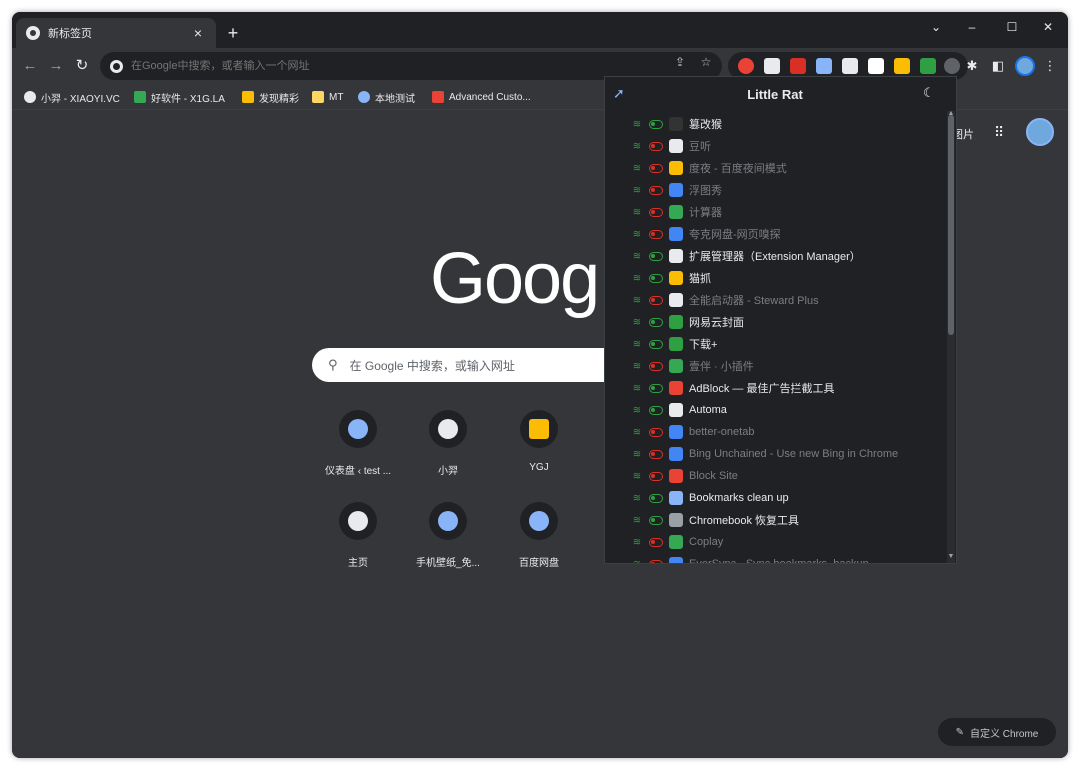 The width and height of the screenshot is (1080, 770). Describe the element at coordinates (1048, 27) in the screenshot. I see `close-window-button: ✕` at that location.